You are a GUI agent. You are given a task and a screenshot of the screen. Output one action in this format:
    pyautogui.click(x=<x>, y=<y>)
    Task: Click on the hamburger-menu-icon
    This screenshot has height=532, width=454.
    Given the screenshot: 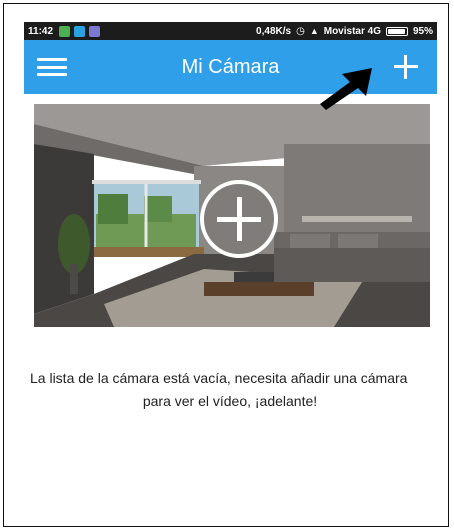 What is the action you would take?
    pyautogui.click(x=52, y=67)
    